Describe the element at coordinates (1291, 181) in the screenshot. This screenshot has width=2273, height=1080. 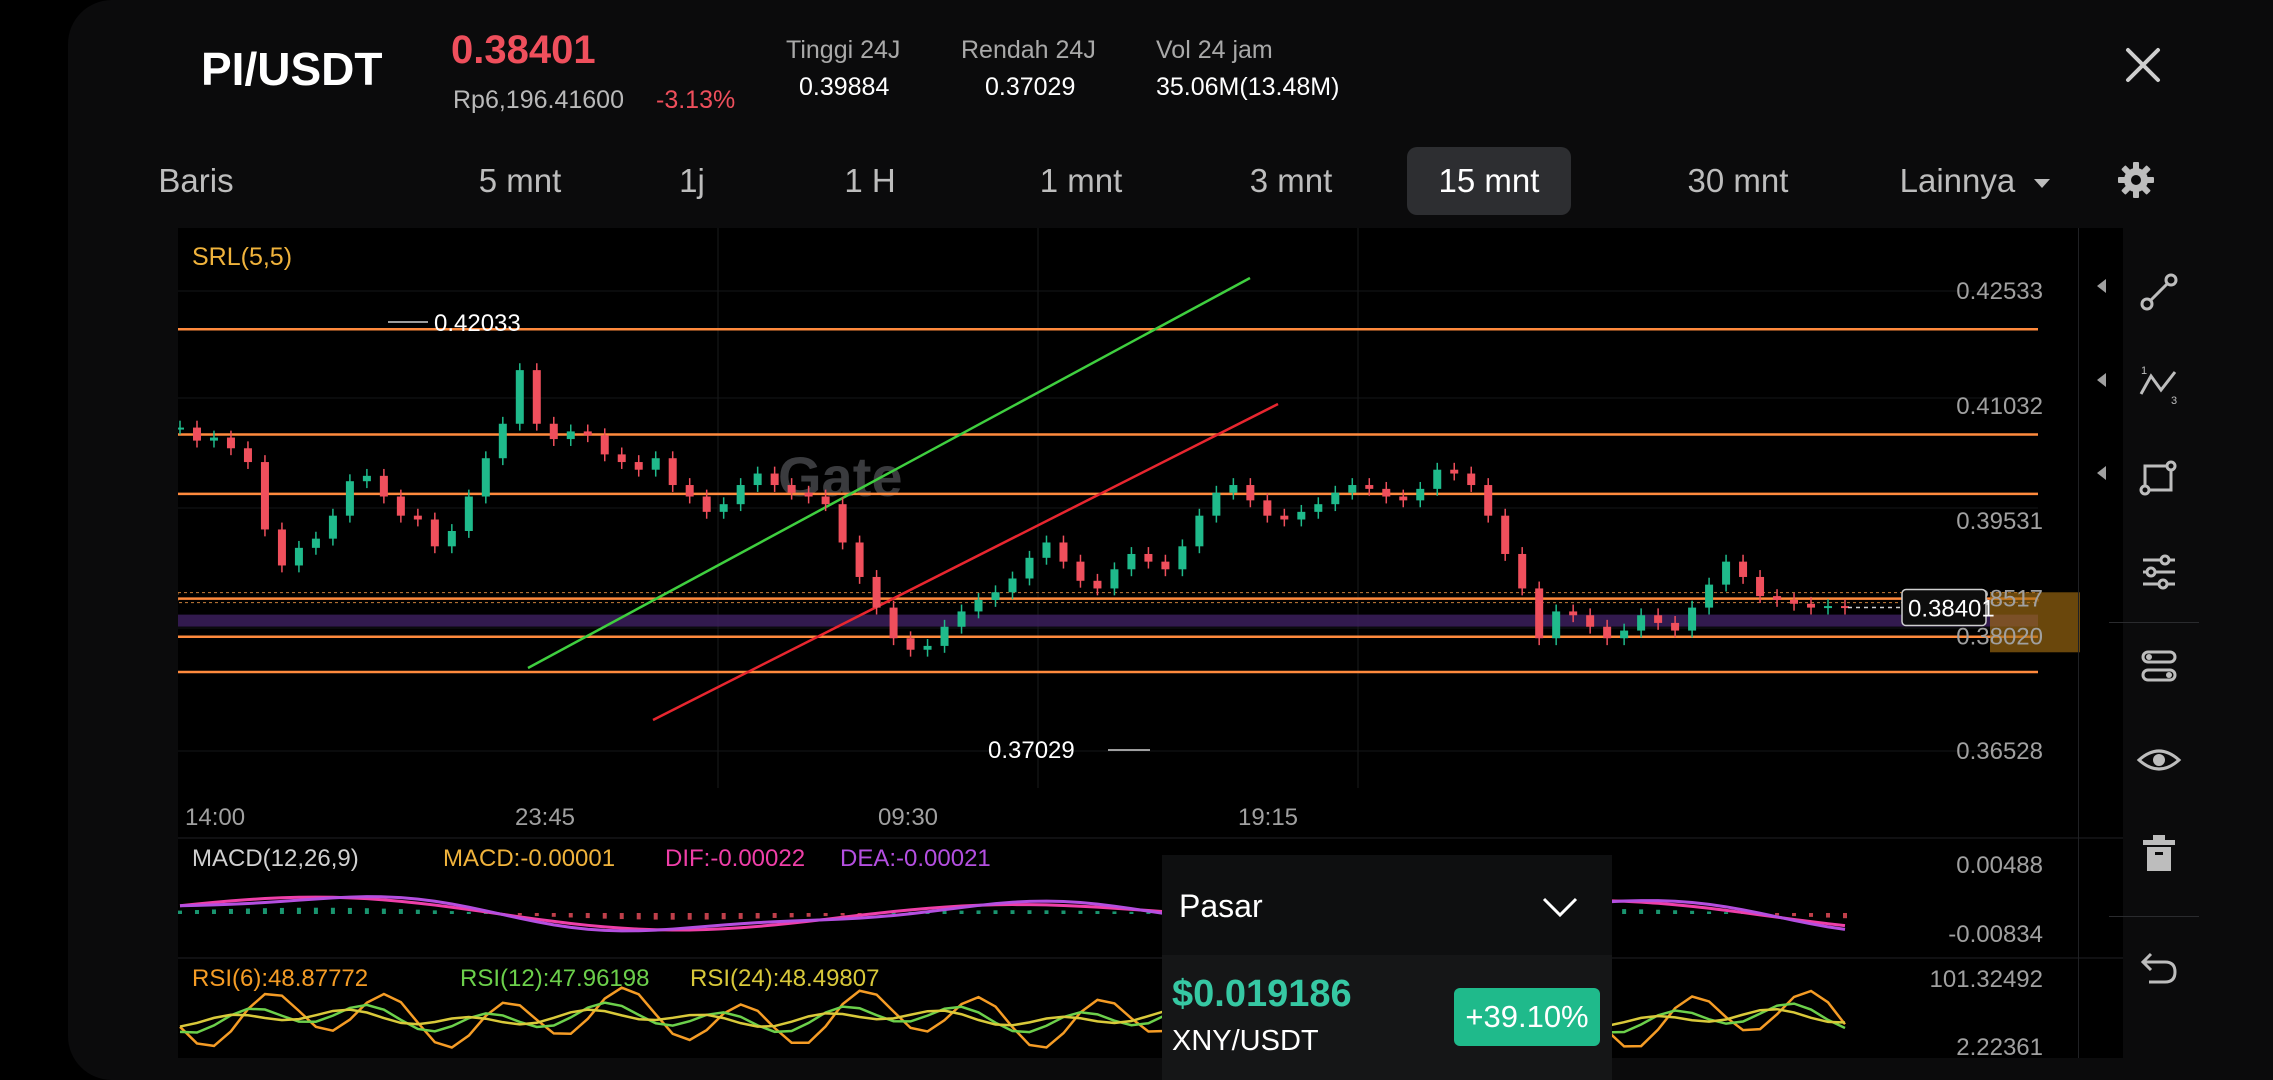
I see `tab-3-mnt: 3 mnt` at that location.